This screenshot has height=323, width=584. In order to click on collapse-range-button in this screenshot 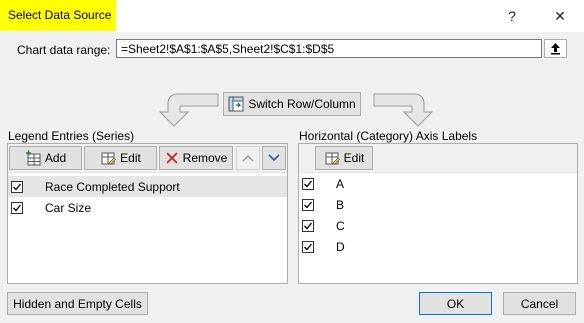, I will do `click(555, 48)`.